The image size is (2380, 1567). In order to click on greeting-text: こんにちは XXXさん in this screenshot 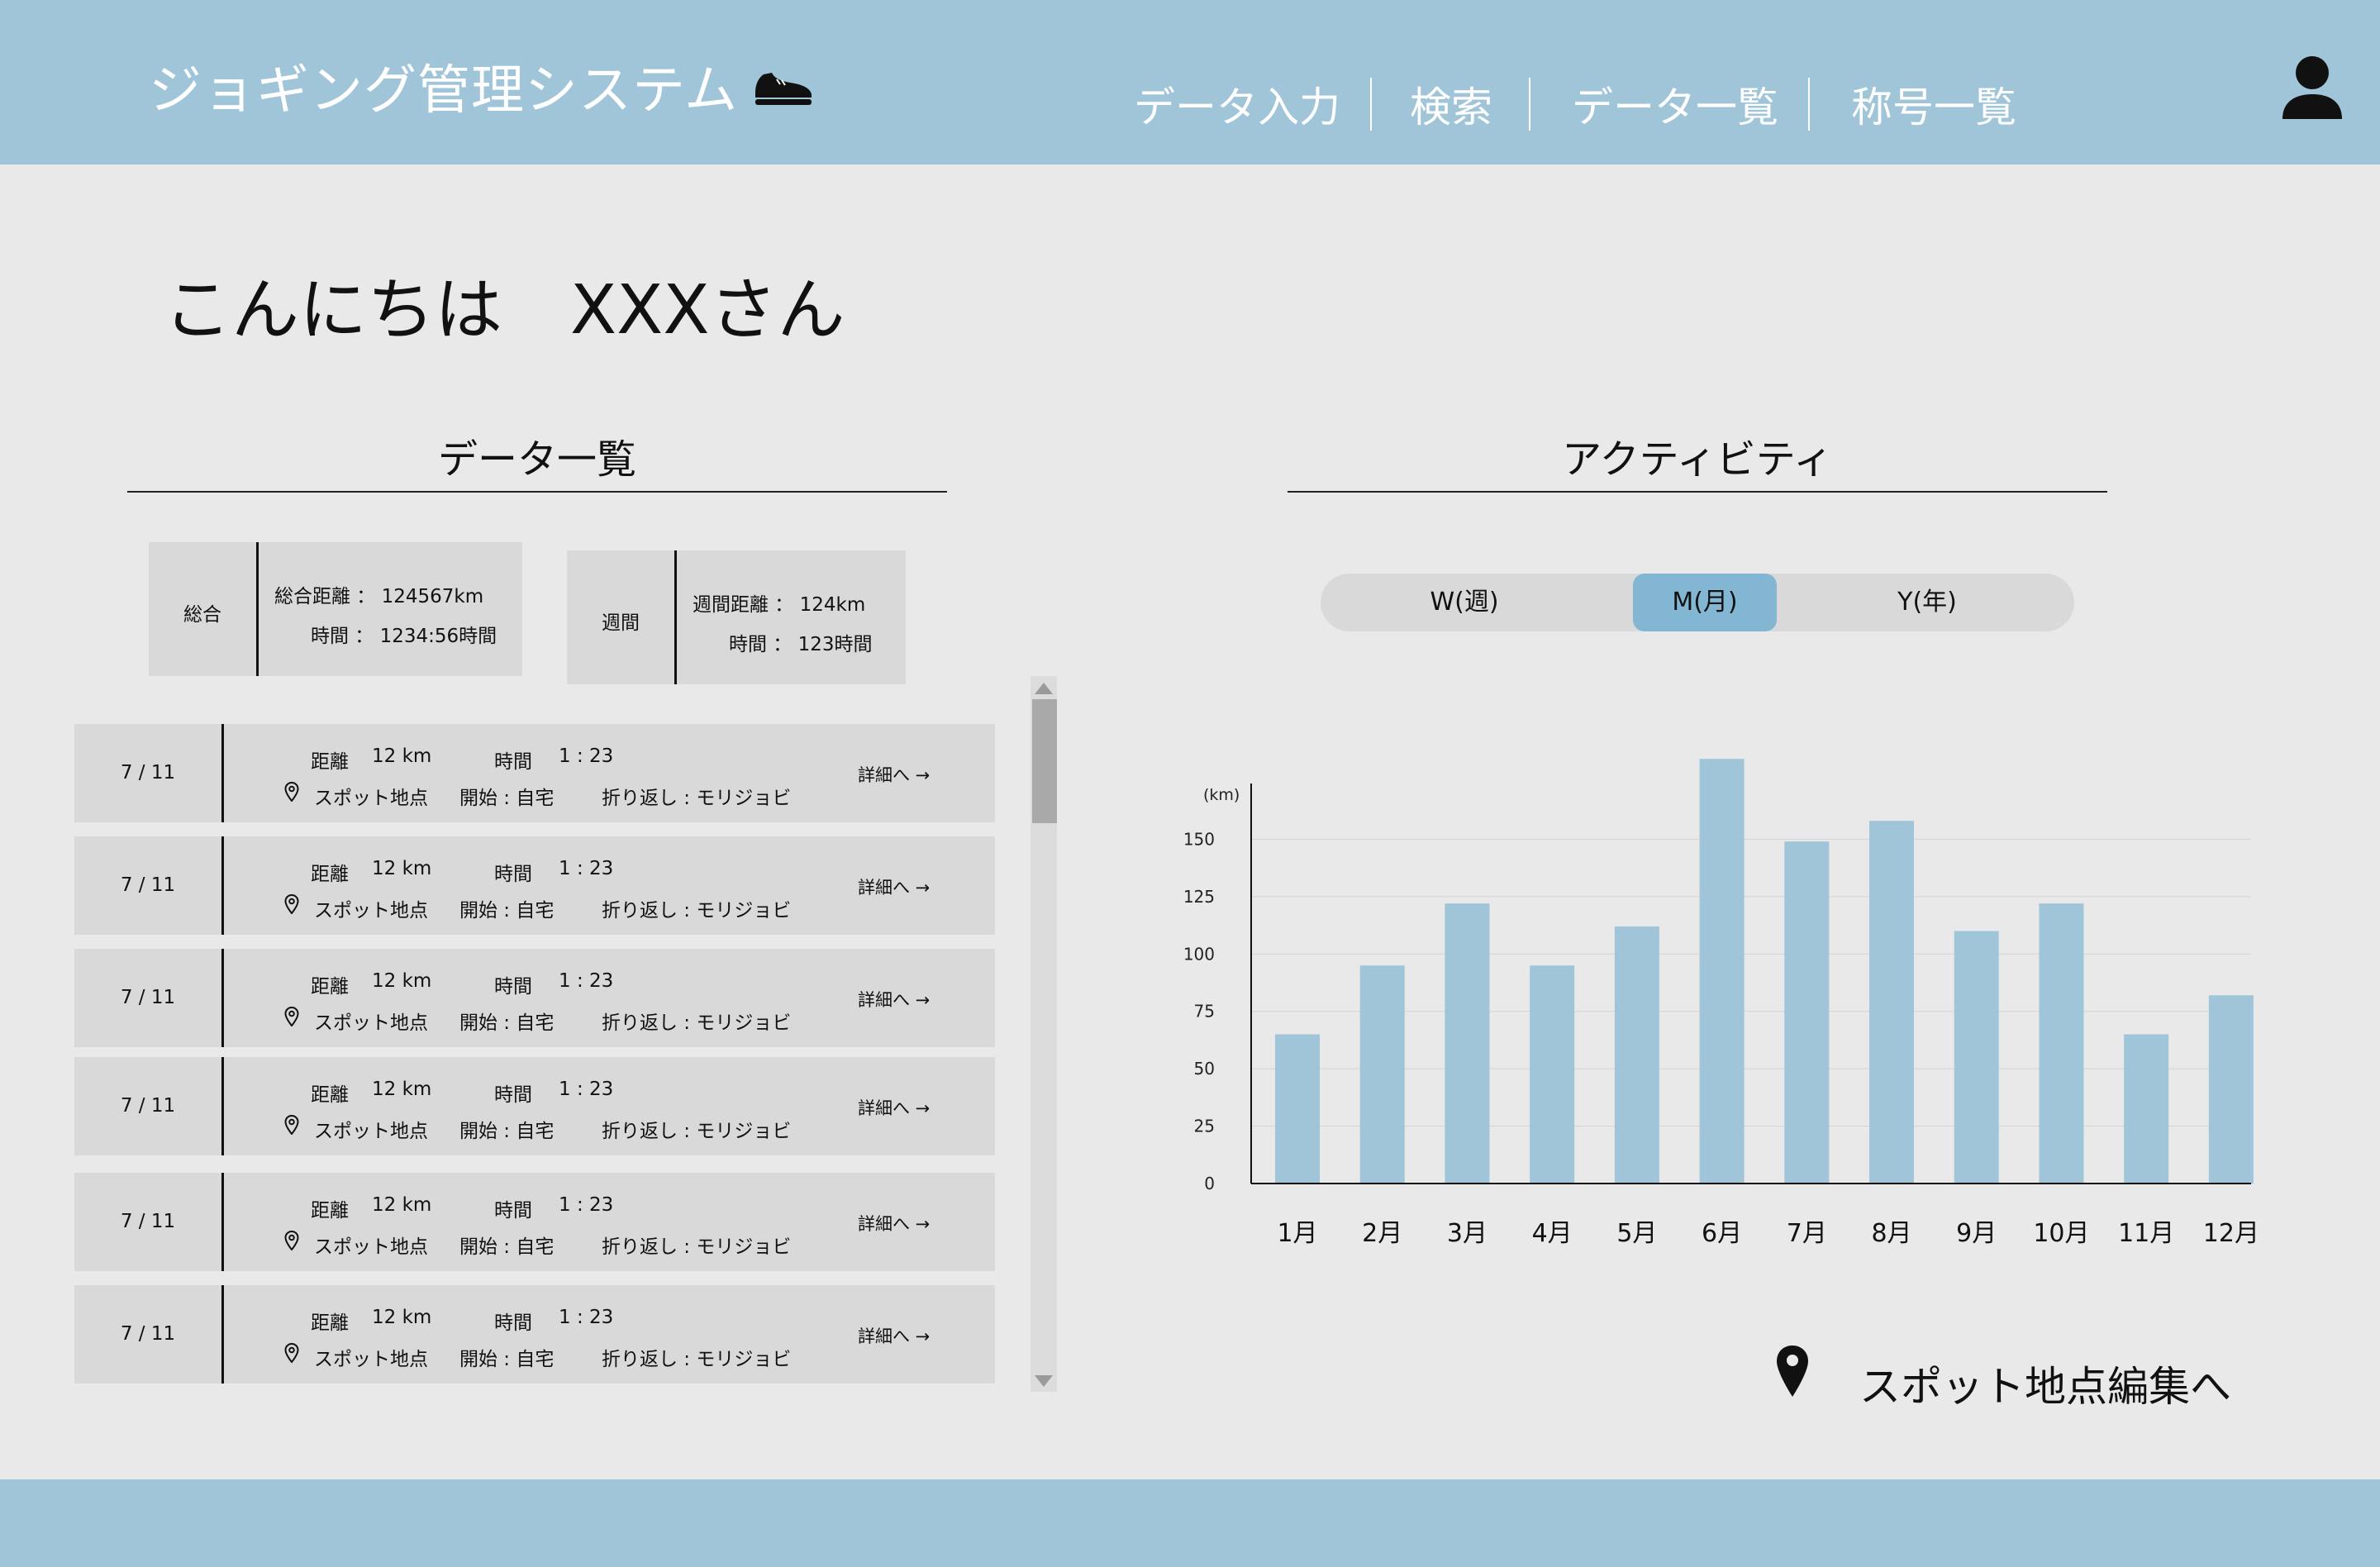, I will do `click(504, 310)`.